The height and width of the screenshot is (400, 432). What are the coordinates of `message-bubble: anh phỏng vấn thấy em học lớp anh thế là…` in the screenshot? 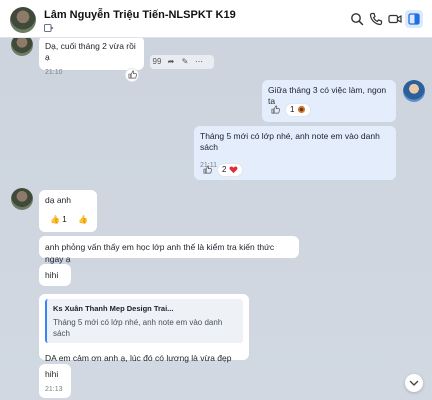 It's located at (169, 250).